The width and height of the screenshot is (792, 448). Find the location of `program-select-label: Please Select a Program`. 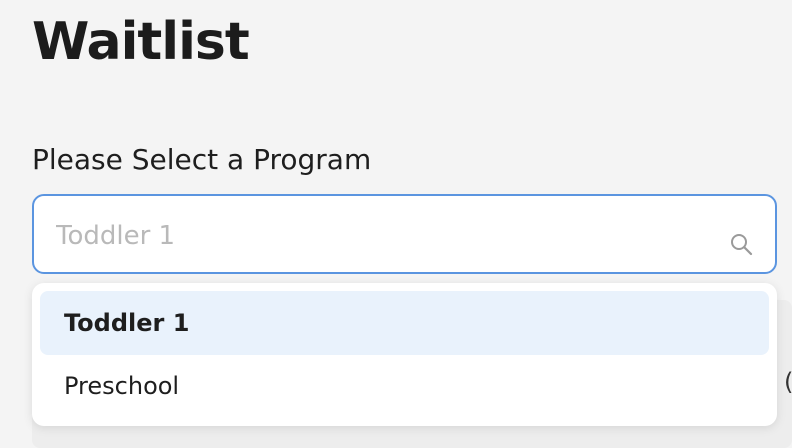

program-select-label: Please Select a Program is located at coordinates (202, 159).